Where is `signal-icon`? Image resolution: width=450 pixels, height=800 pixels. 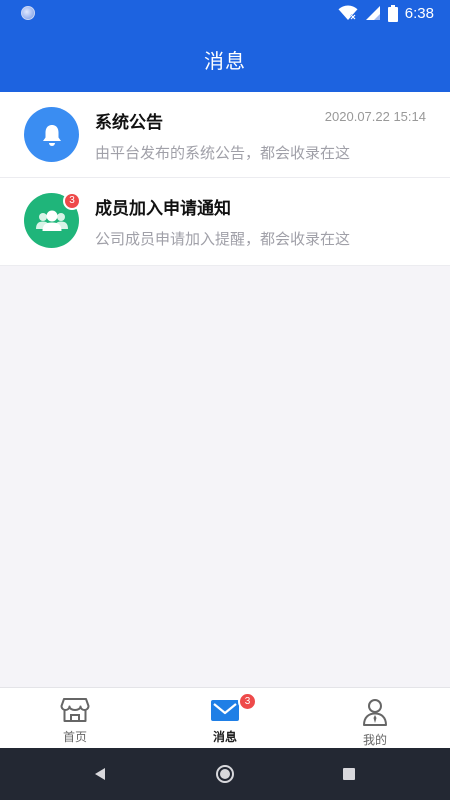
signal-icon is located at coordinates (372, 13).